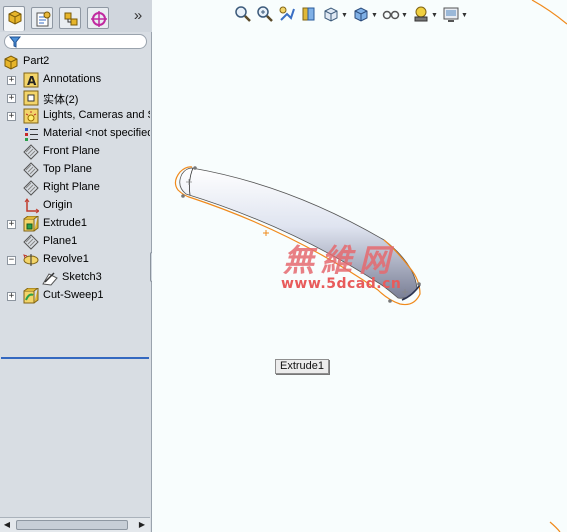 The height and width of the screenshot is (532, 567). I want to click on solid-bodies-icon, so click(31, 98).